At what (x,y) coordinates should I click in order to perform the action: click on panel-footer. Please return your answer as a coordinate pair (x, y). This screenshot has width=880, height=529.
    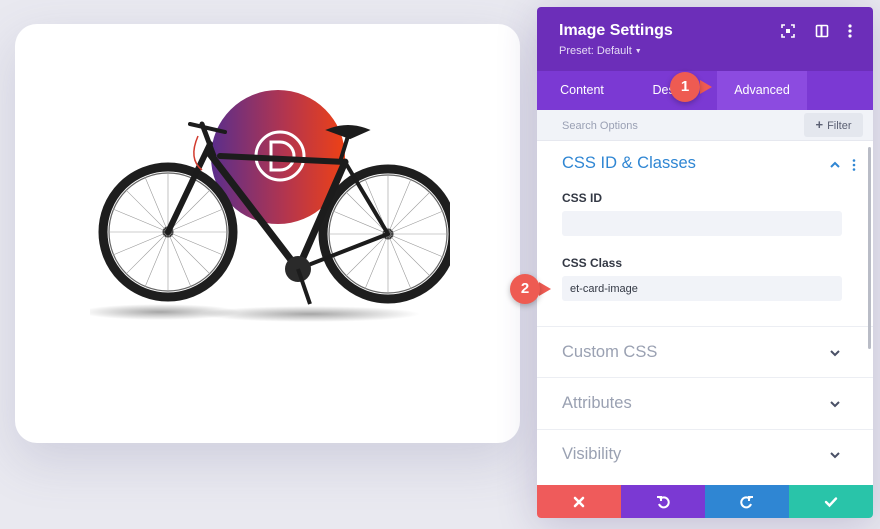
    Looking at the image, I should click on (705, 501).